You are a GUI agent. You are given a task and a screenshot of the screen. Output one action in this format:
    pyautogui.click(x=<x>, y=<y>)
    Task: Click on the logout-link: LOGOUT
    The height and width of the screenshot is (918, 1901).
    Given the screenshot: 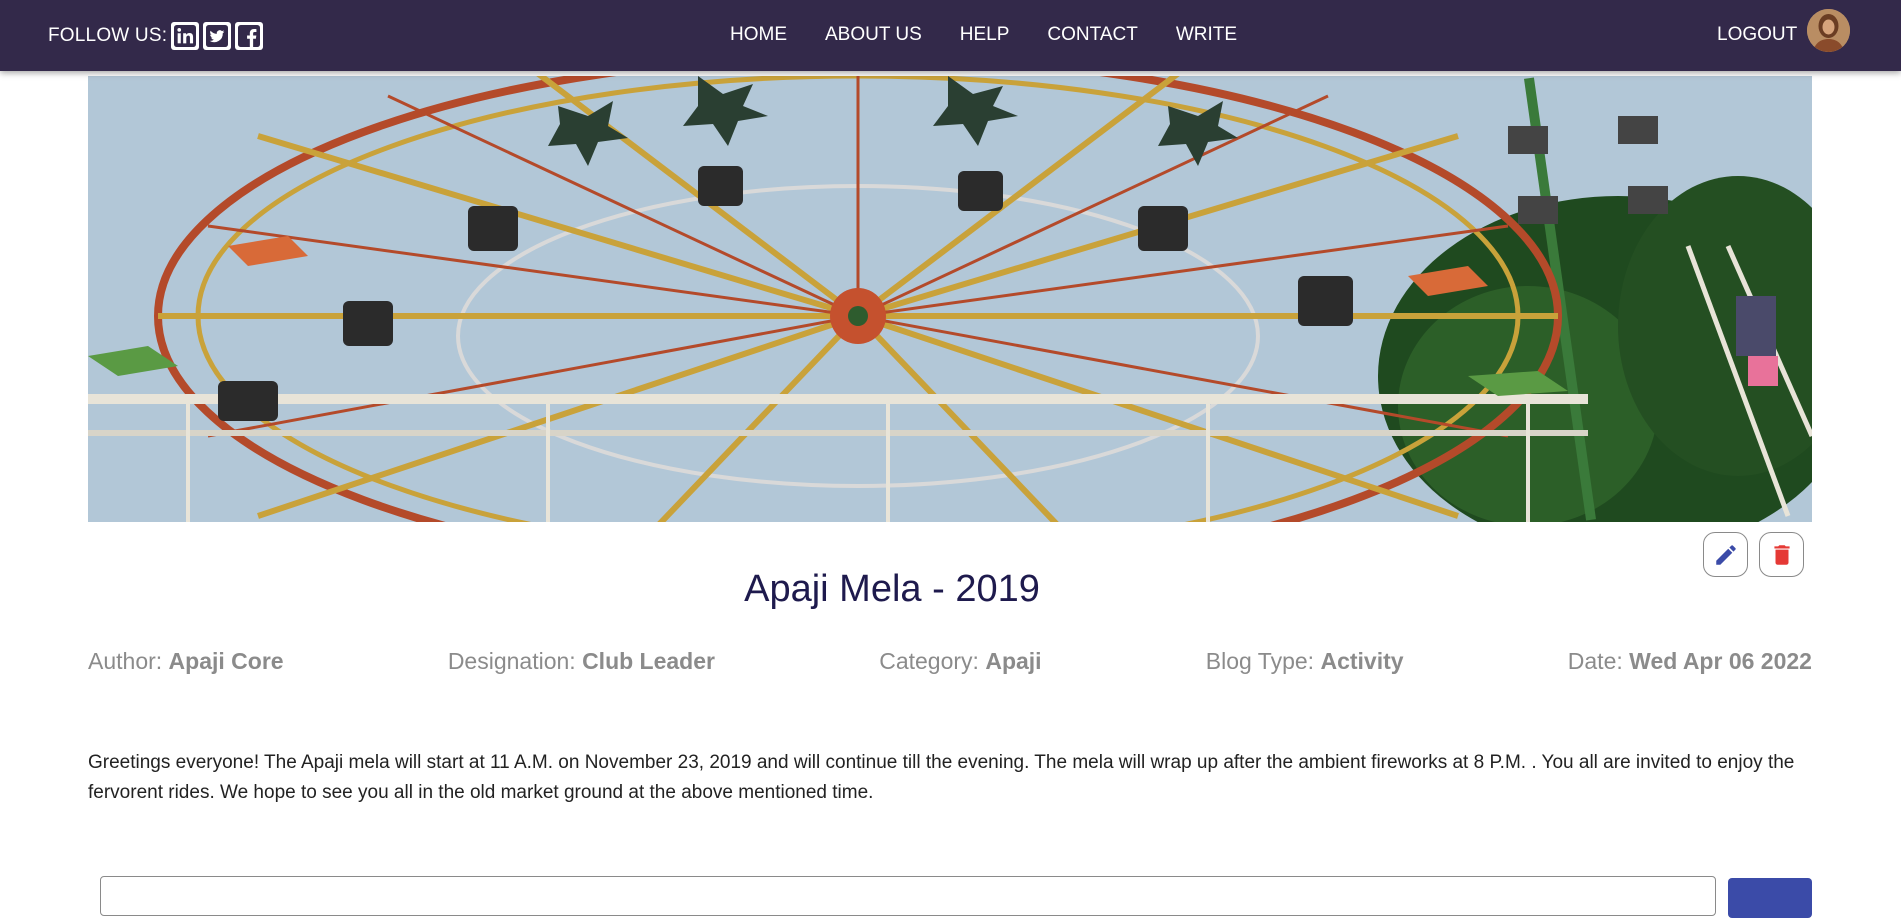 What is the action you would take?
    pyautogui.click(x=1757, y=35)
    